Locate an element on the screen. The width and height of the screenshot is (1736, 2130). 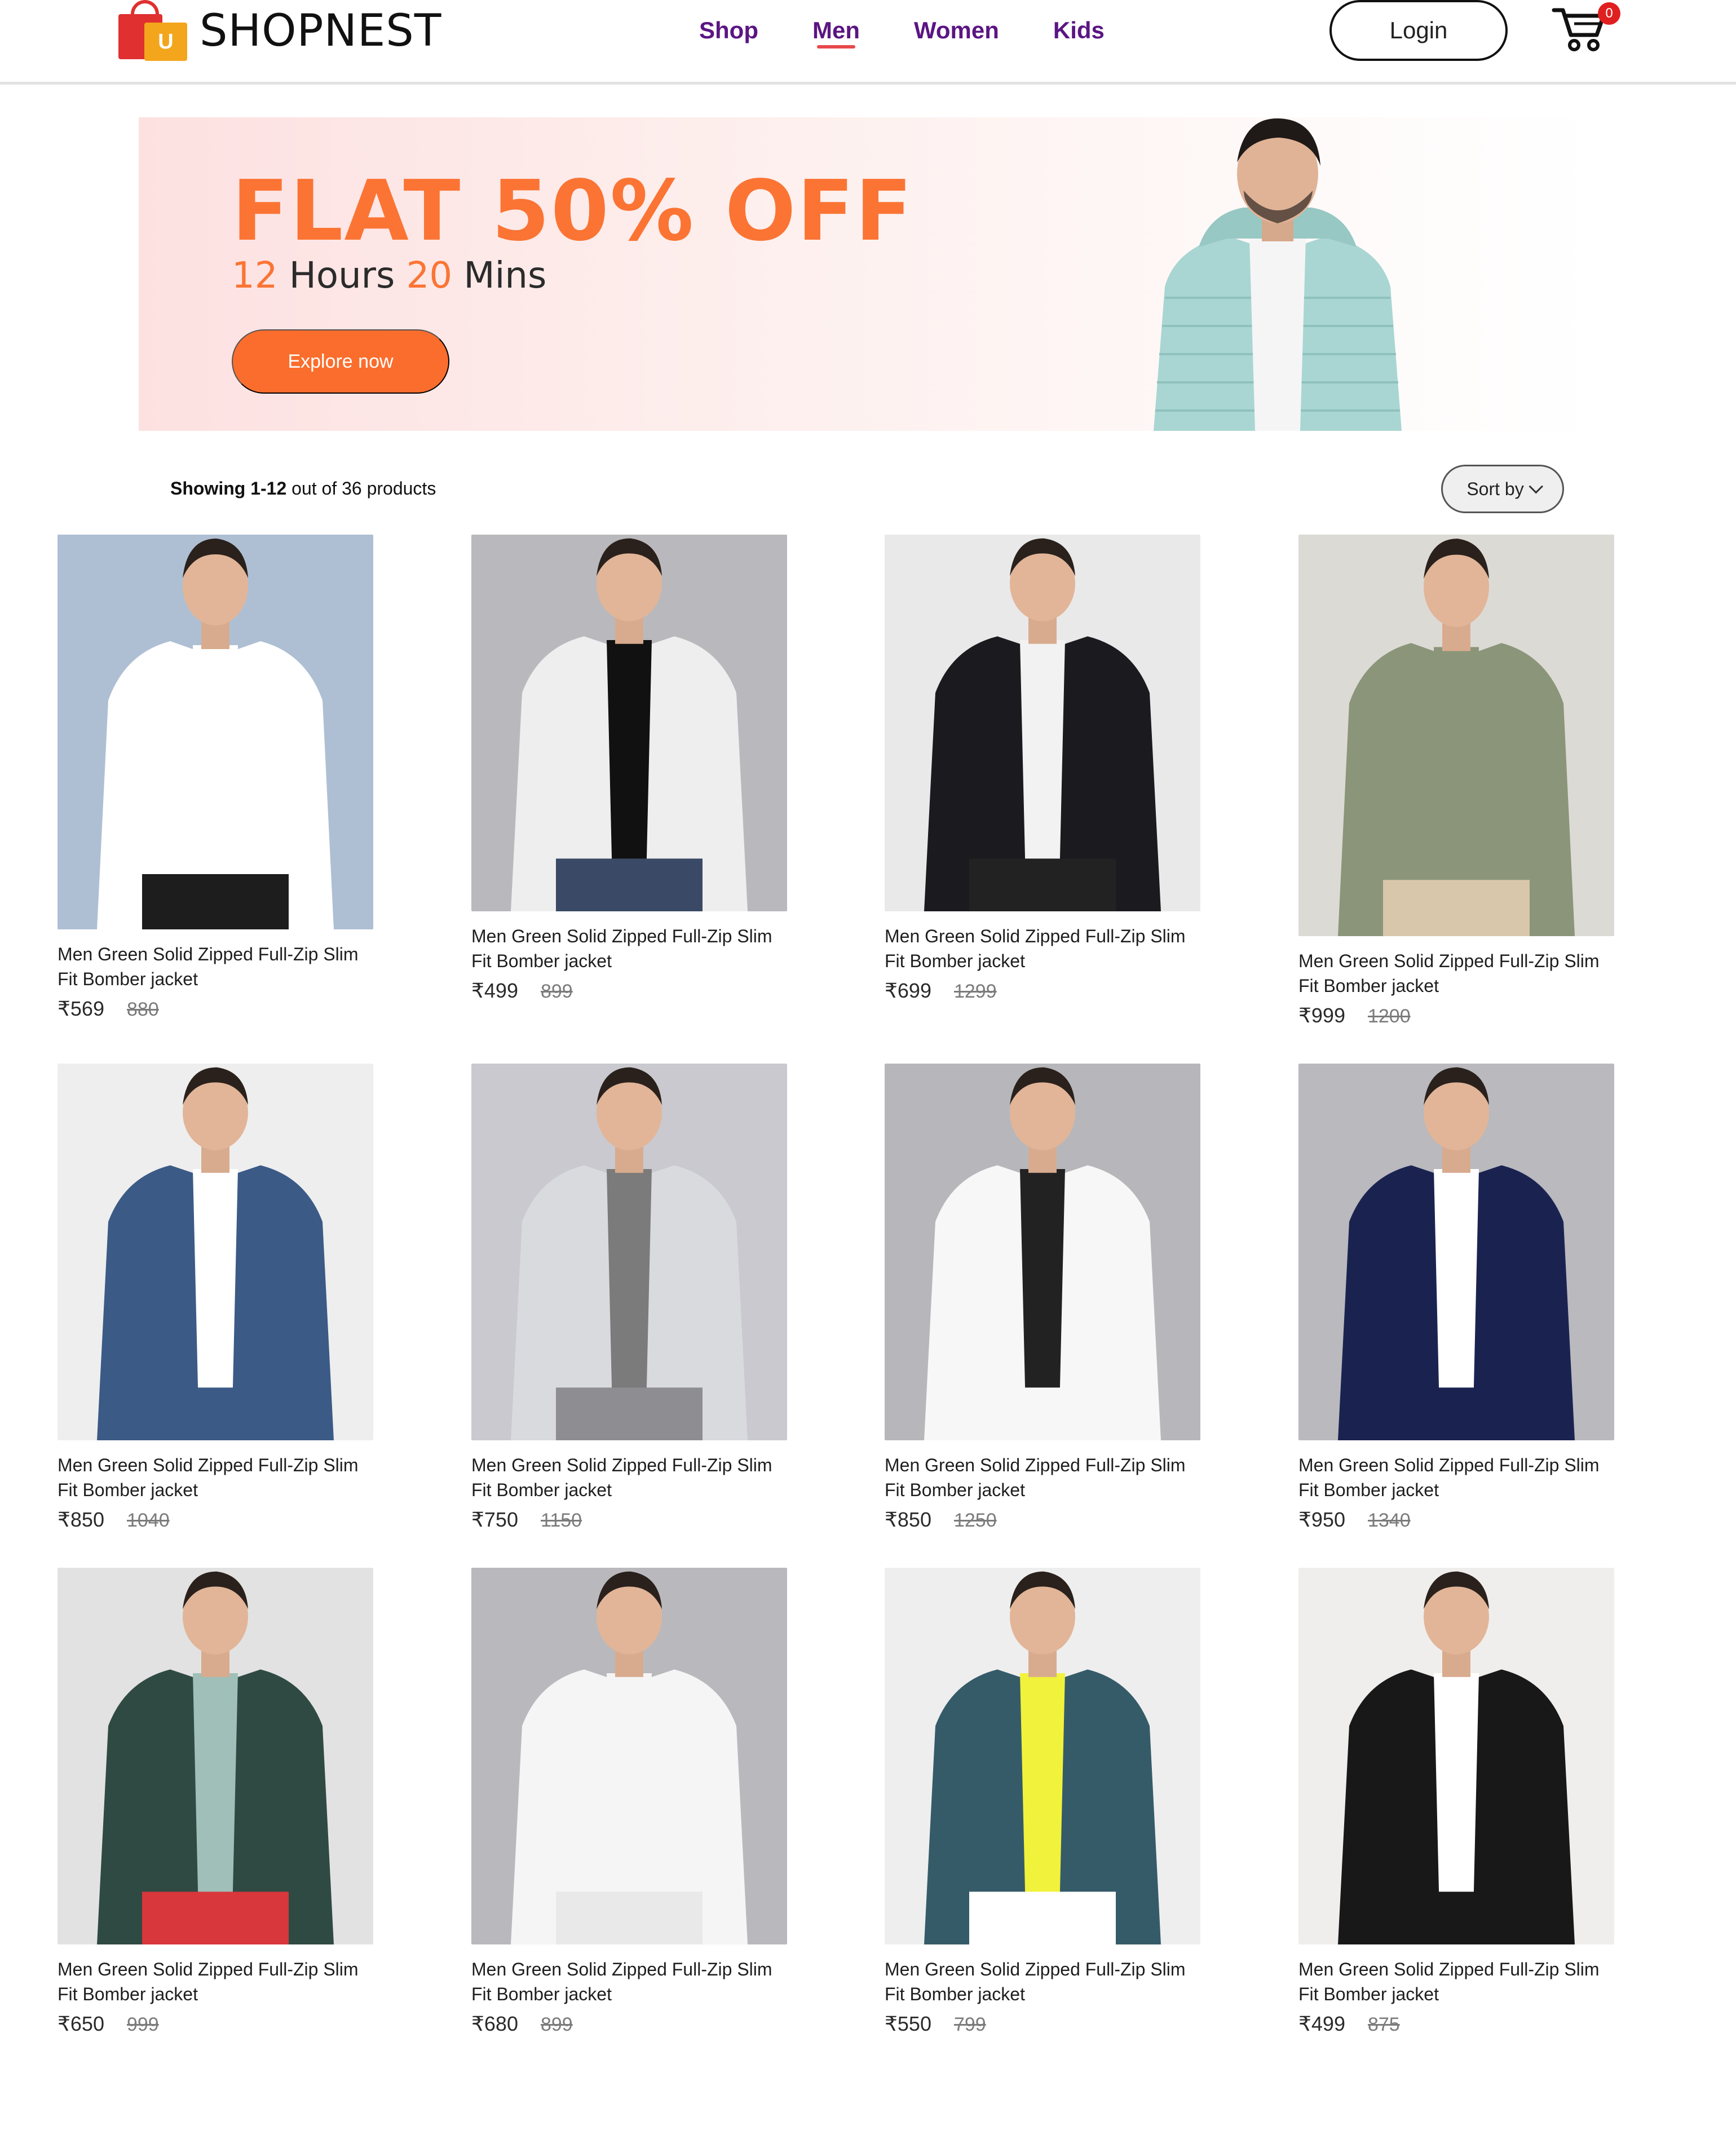
brand-logo: U SHOPNEST is located at coordinates (279, 31).